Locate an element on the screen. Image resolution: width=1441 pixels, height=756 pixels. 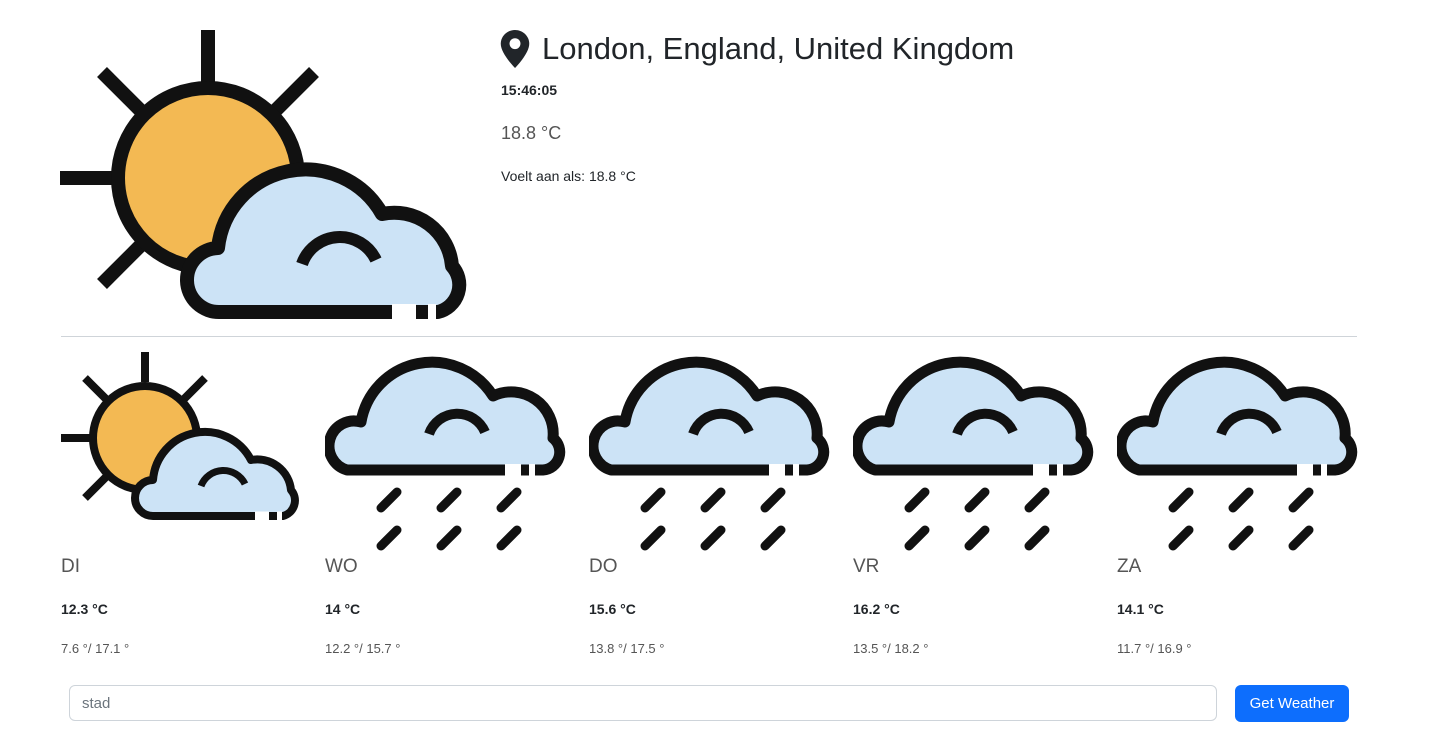
forecast-temperature: 14 °C is located at coordinates (343, 609).